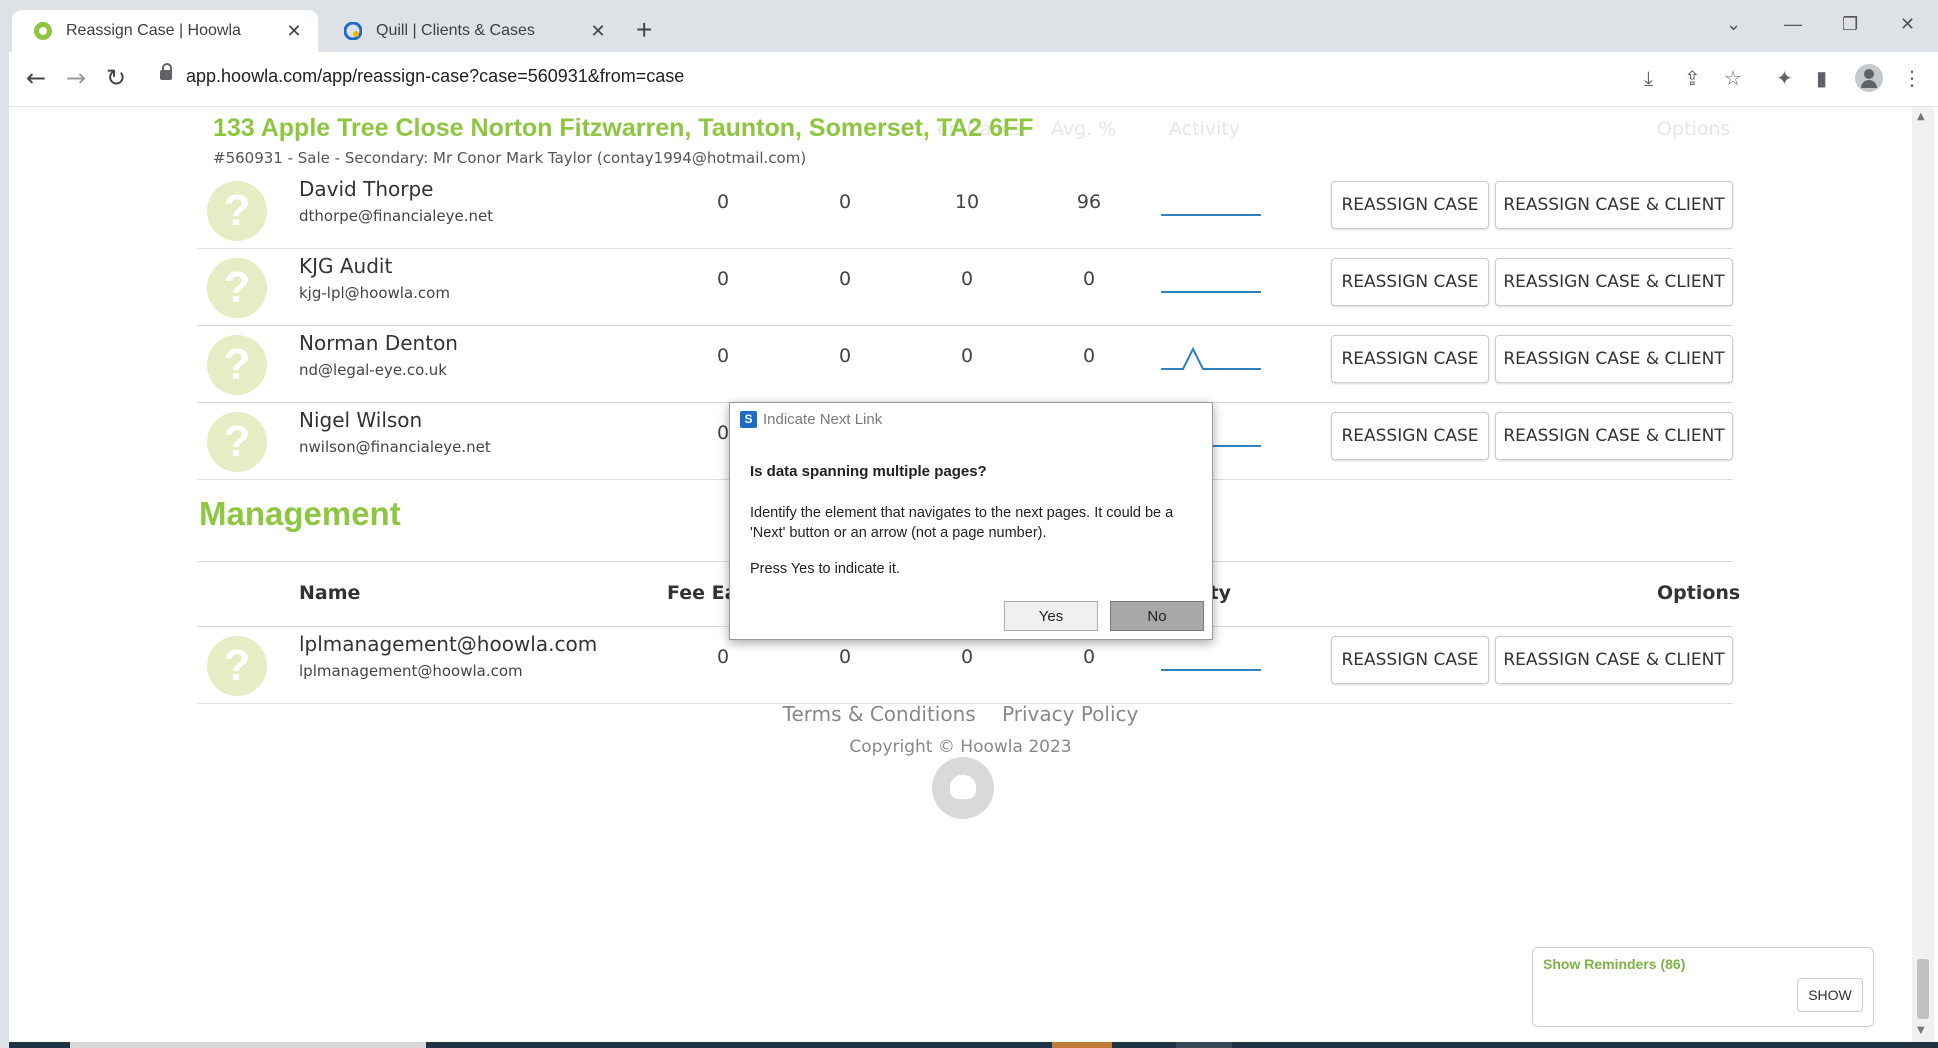  Describe the element at coordinates (1912, 78) in the screenshot. I see `menu-kebab-icon: ⋮` at that location.